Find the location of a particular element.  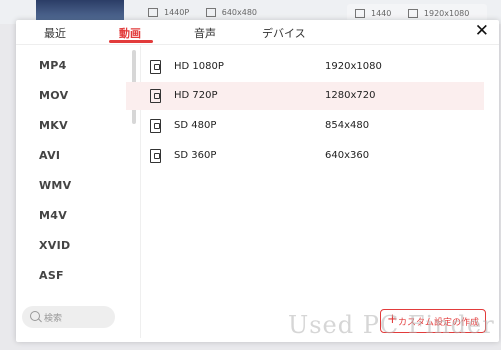

tab-device: デバイス is located at coordinates (284, 33).